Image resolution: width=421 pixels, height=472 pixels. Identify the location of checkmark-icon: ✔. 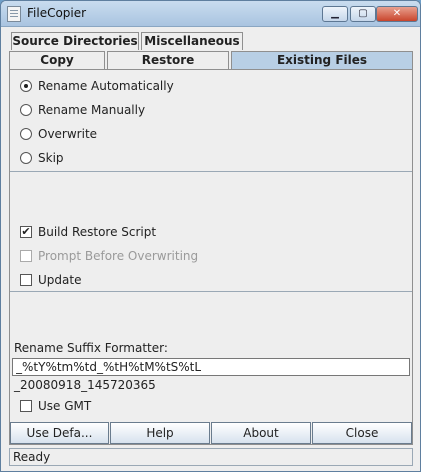
(26, 231).